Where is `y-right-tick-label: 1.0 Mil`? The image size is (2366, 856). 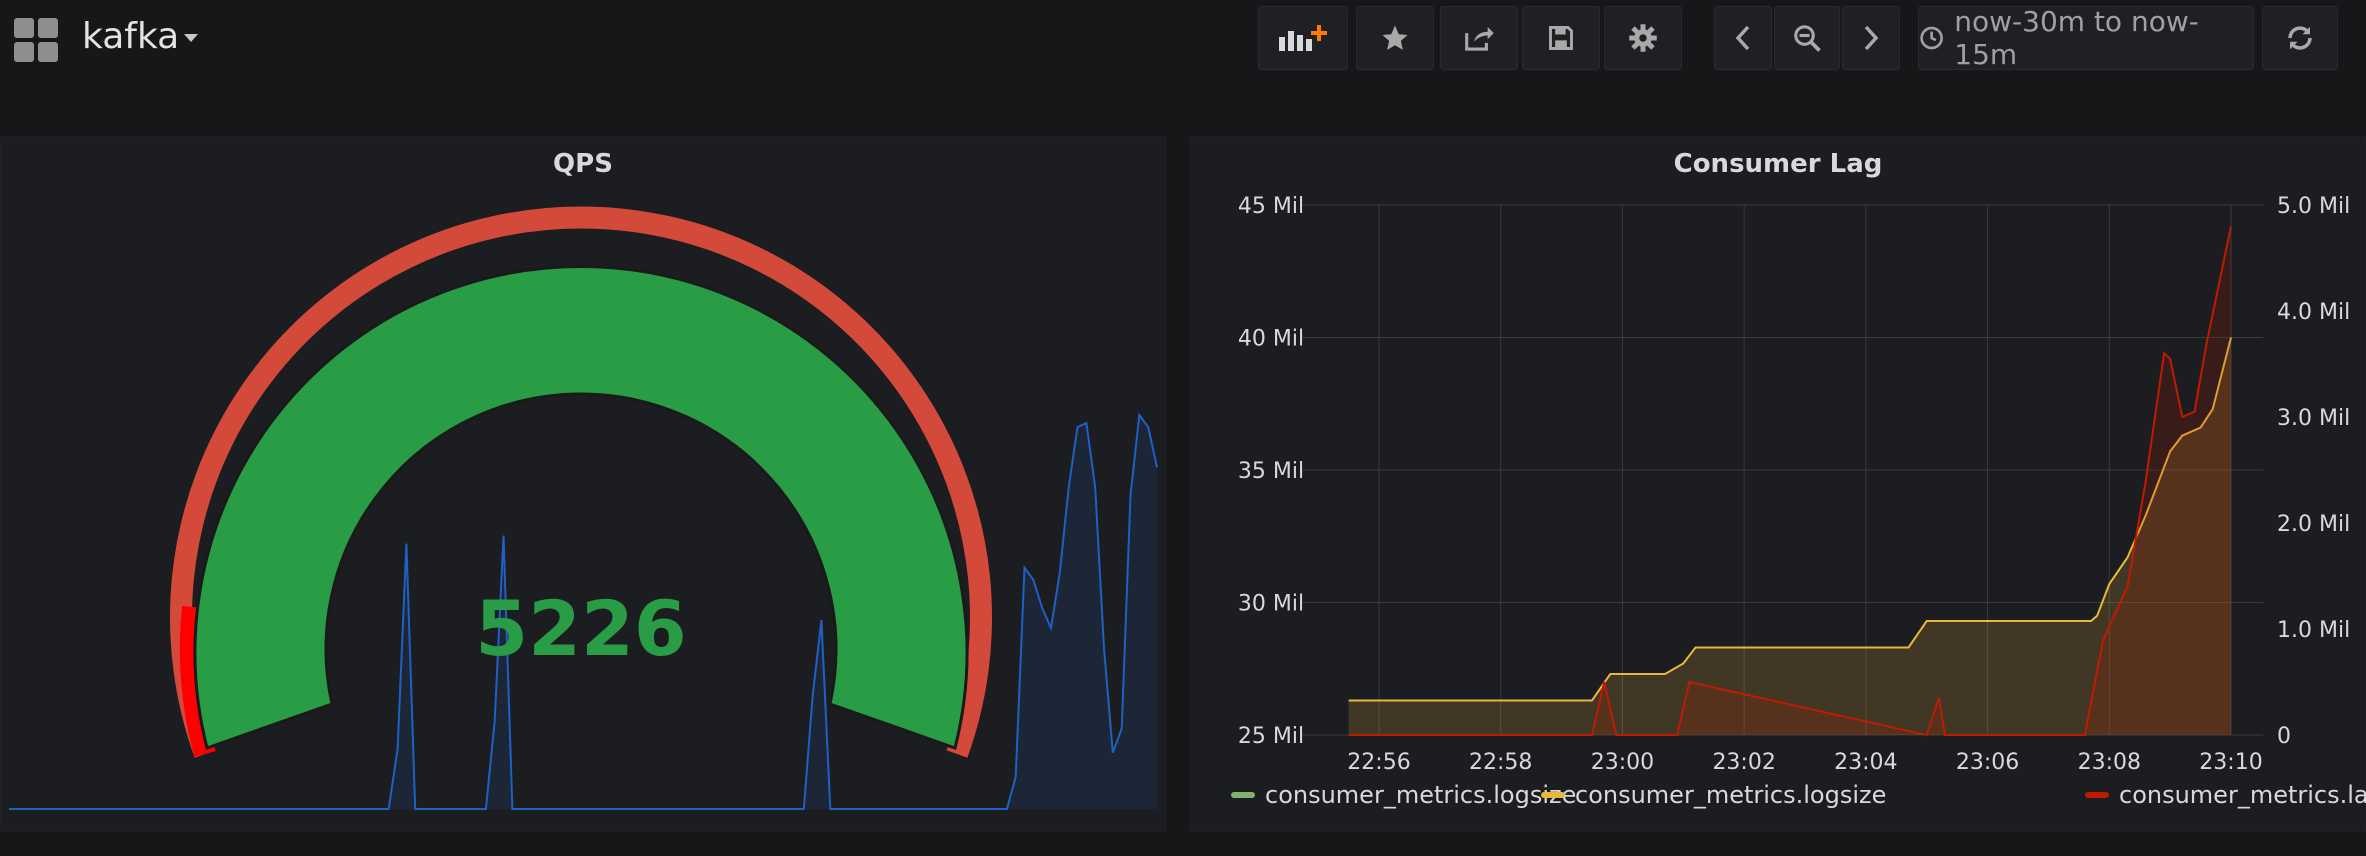
y-right-tick-label: 1.0 Mil is located at coordinates (2313, 630).